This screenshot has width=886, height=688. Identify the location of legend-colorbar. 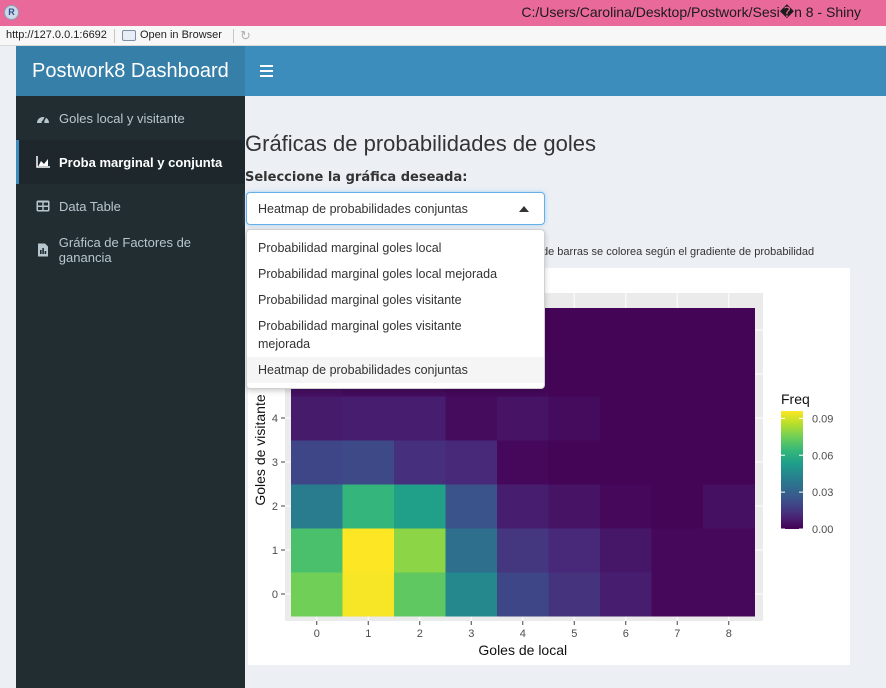
(792, 470).